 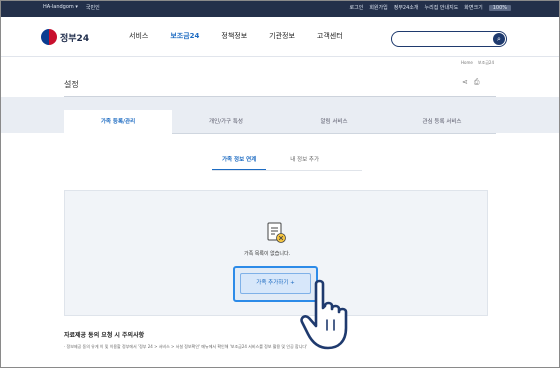 I want to click on subtabs: 가족 정보 연계 내 정보 추가, so click(x=270, y=162).